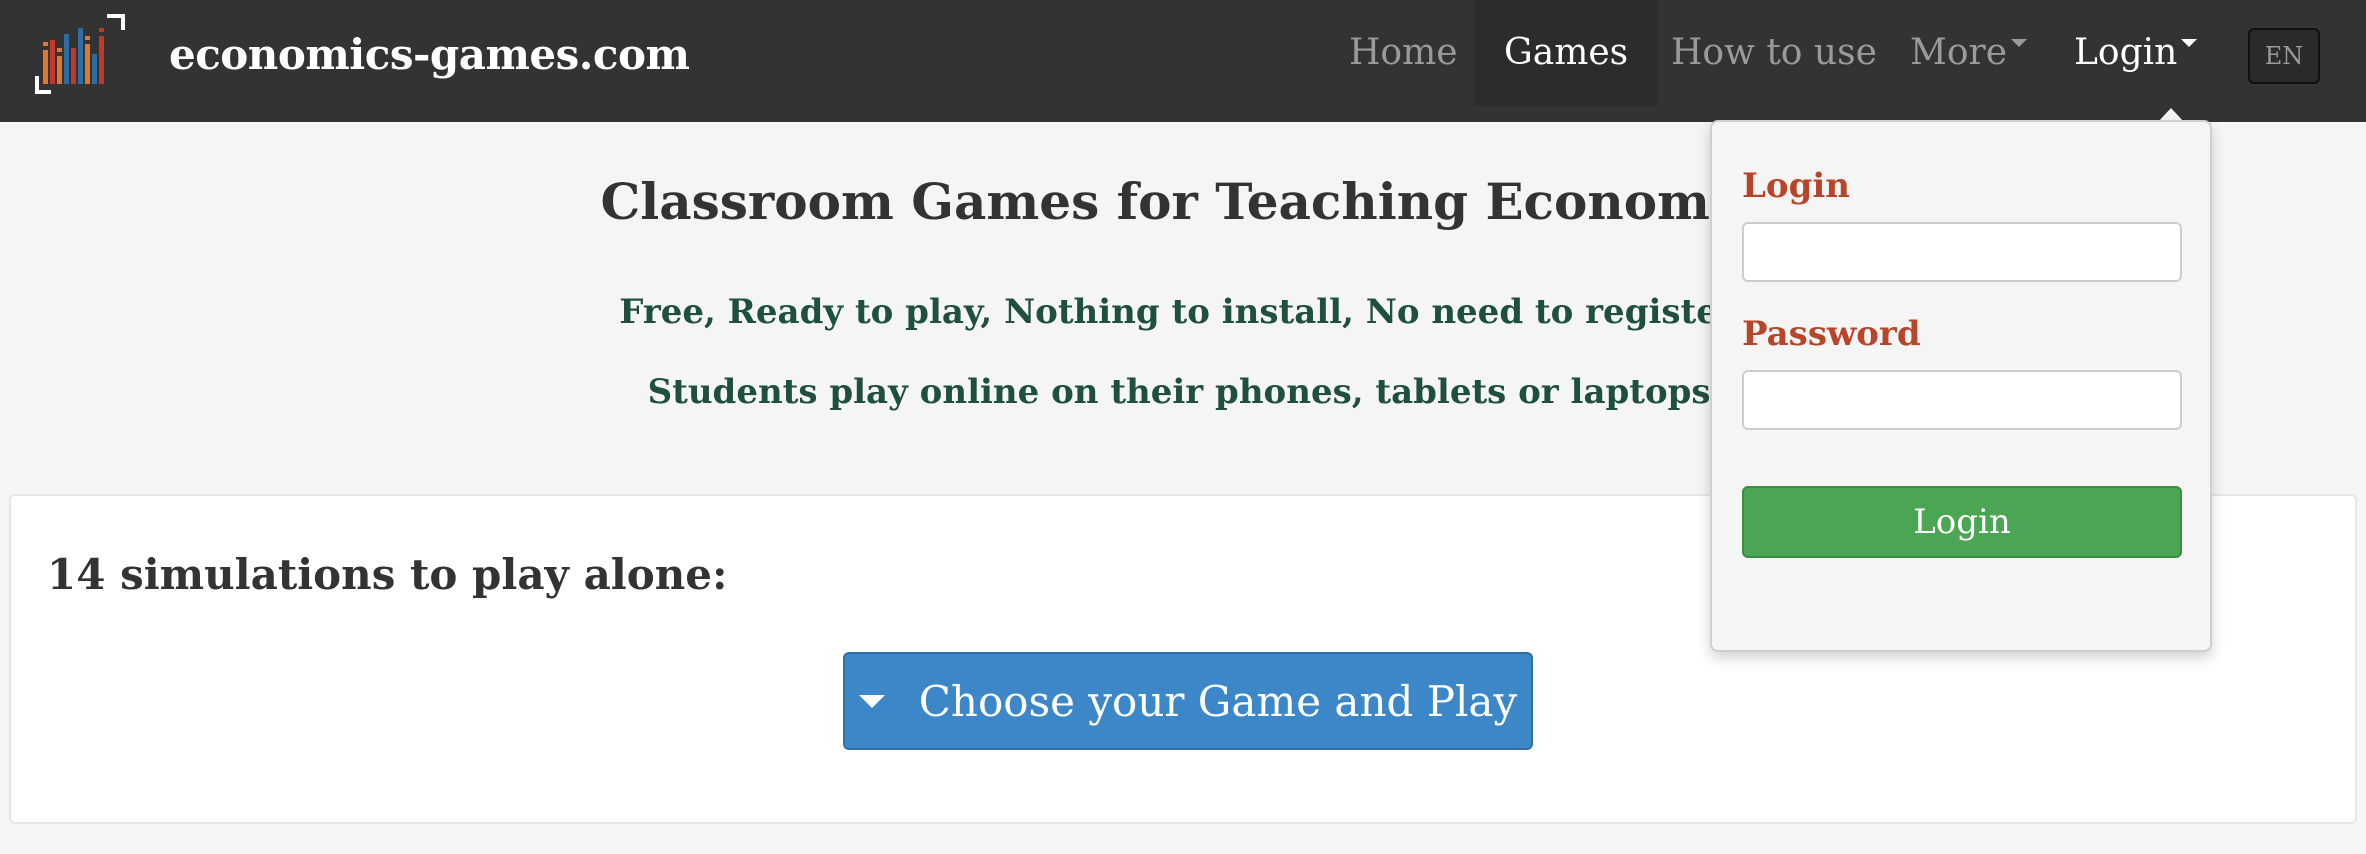 The height and width of the screenshot is (854, 2366). I want to click on login-input, so click(1962, 252).